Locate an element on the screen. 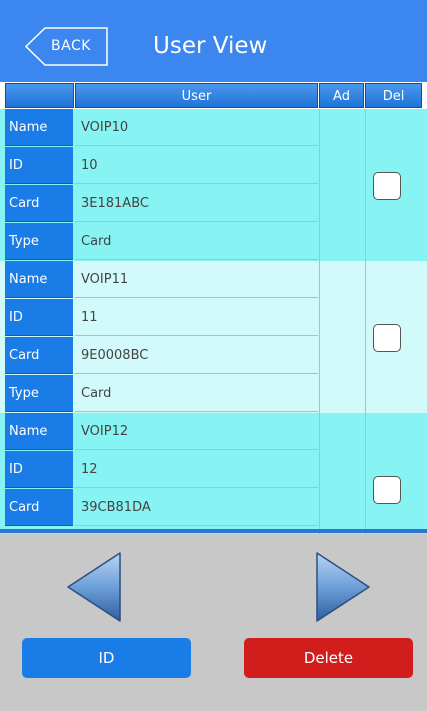 The height and width of the screenshot is (711, 427). next-page-button is located at coordinates (343, 589).